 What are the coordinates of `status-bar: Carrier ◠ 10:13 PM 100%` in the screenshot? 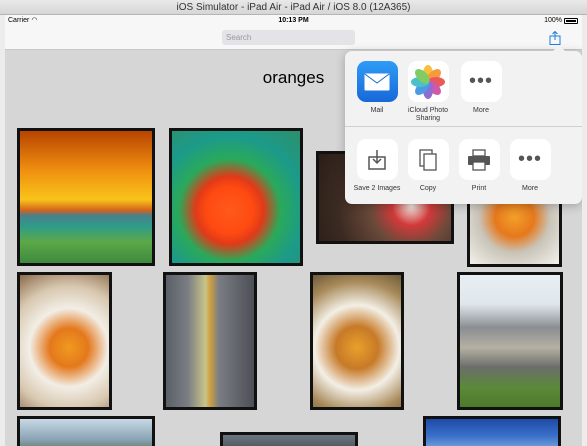 It's located at (293, 20).